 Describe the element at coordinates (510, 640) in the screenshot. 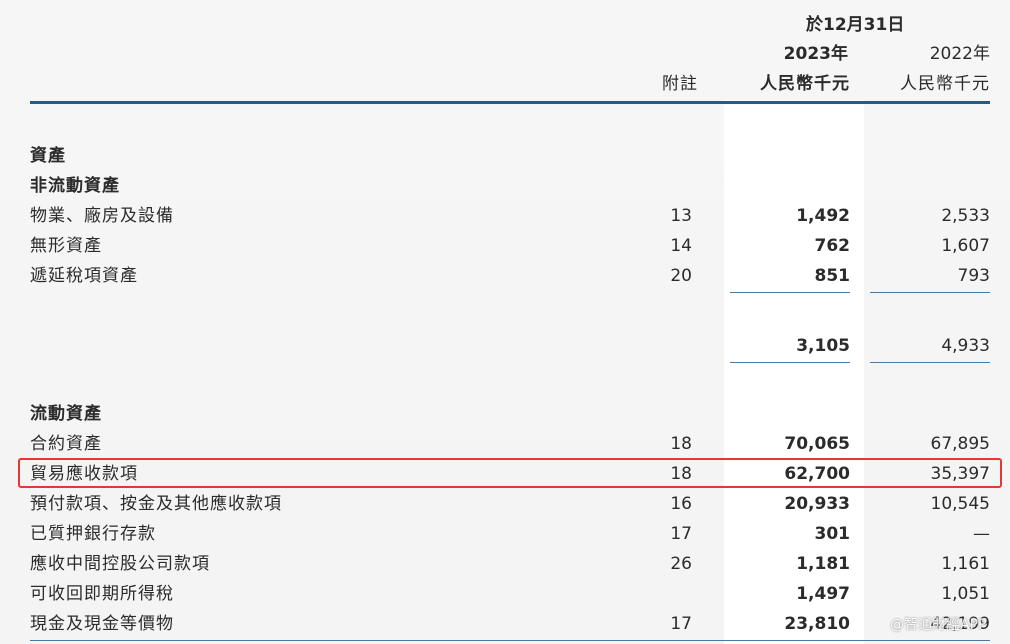

I see `bottom-rule` at that location.